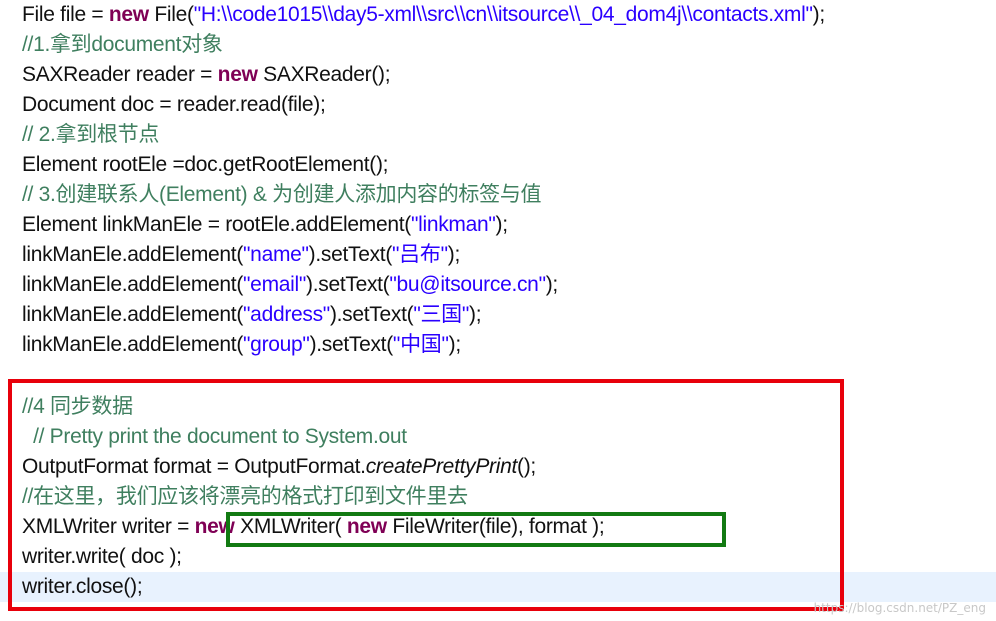 The image size is (996, 621). I want to click on code-token-comment: // 3.创建联系人(Element) & 为创建人添加内容的标签与值, so click(282, 194).